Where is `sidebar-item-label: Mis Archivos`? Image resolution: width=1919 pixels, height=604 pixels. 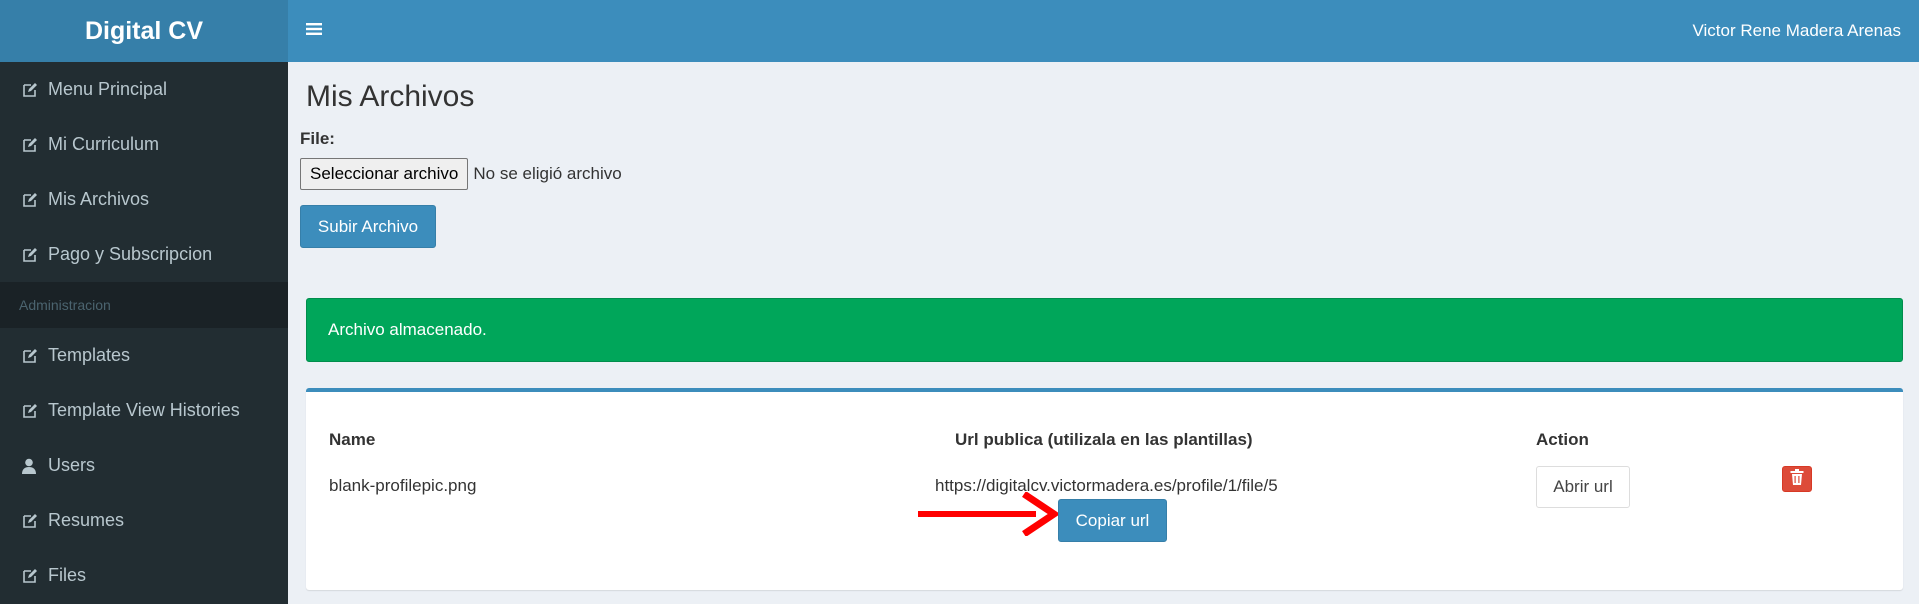
sidebar-item-label: Mis Archivos is located at coordinates (99, 199).